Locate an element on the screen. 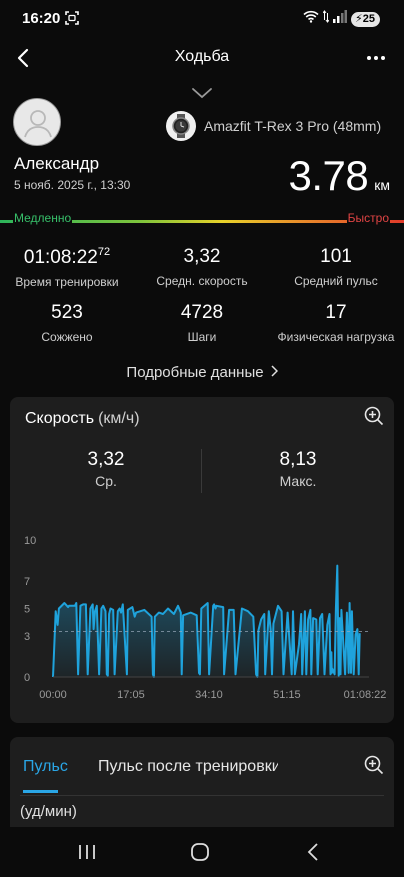 The width and height of the screenshot is (404, 877). avatar is located at coordinates (37, 122).